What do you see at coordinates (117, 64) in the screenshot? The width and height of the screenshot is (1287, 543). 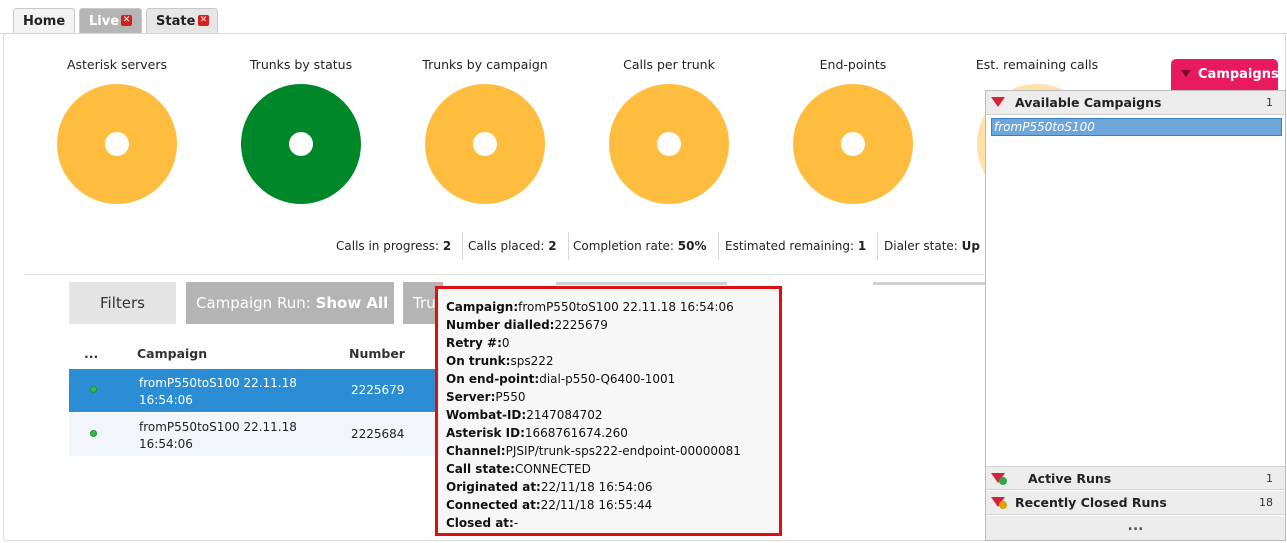 I see `gauge-title: Asterisk servers` at bounding box center [117, 64].